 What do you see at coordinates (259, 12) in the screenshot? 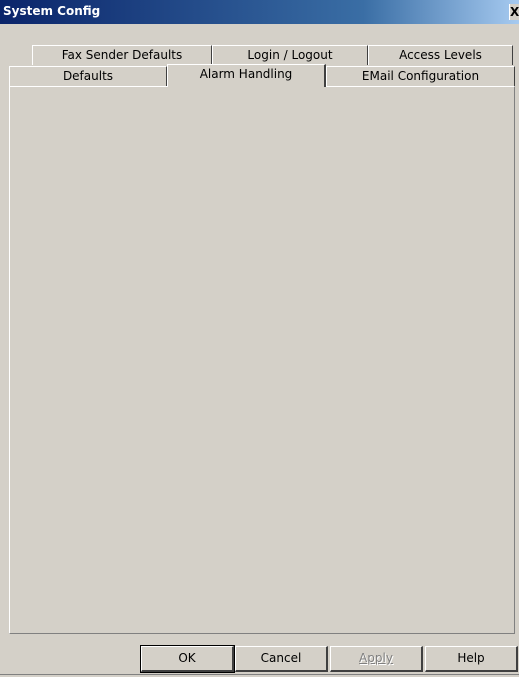
I see `title-bar: System Config X` at bounding box center [259, 12].